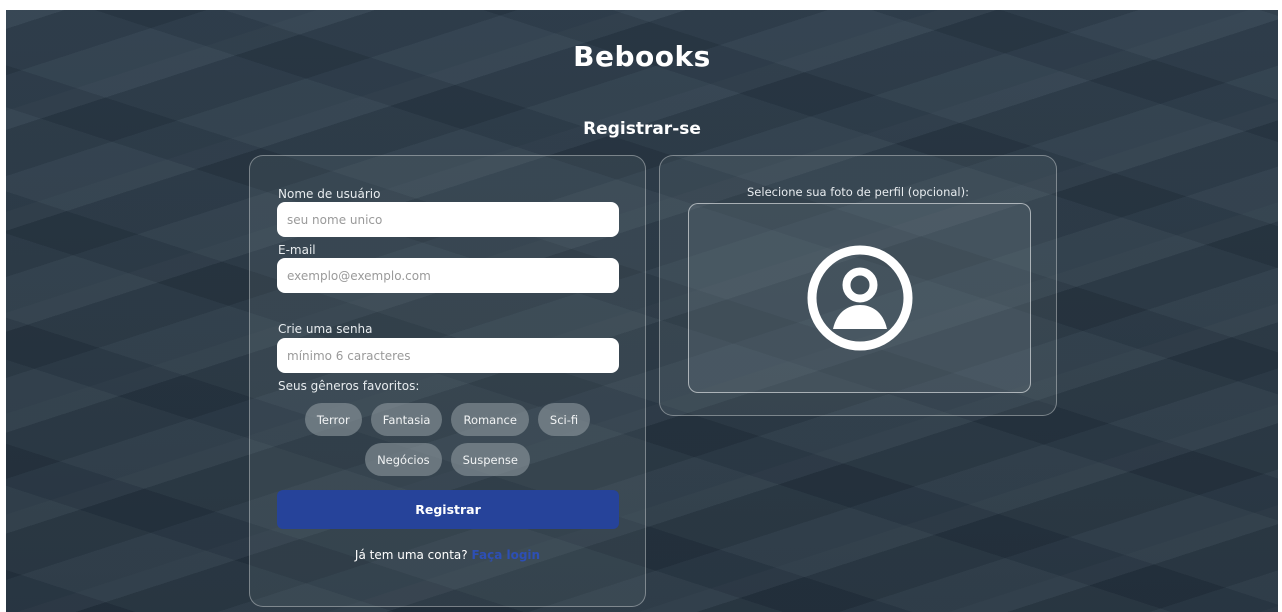 Image resolution: width=1282 pixels, height=612 pixels. What do you see at coordinates (490, 419) in the screenshot?
I see `genre-chip-romance: Romance` at bounding box center [490, 419].